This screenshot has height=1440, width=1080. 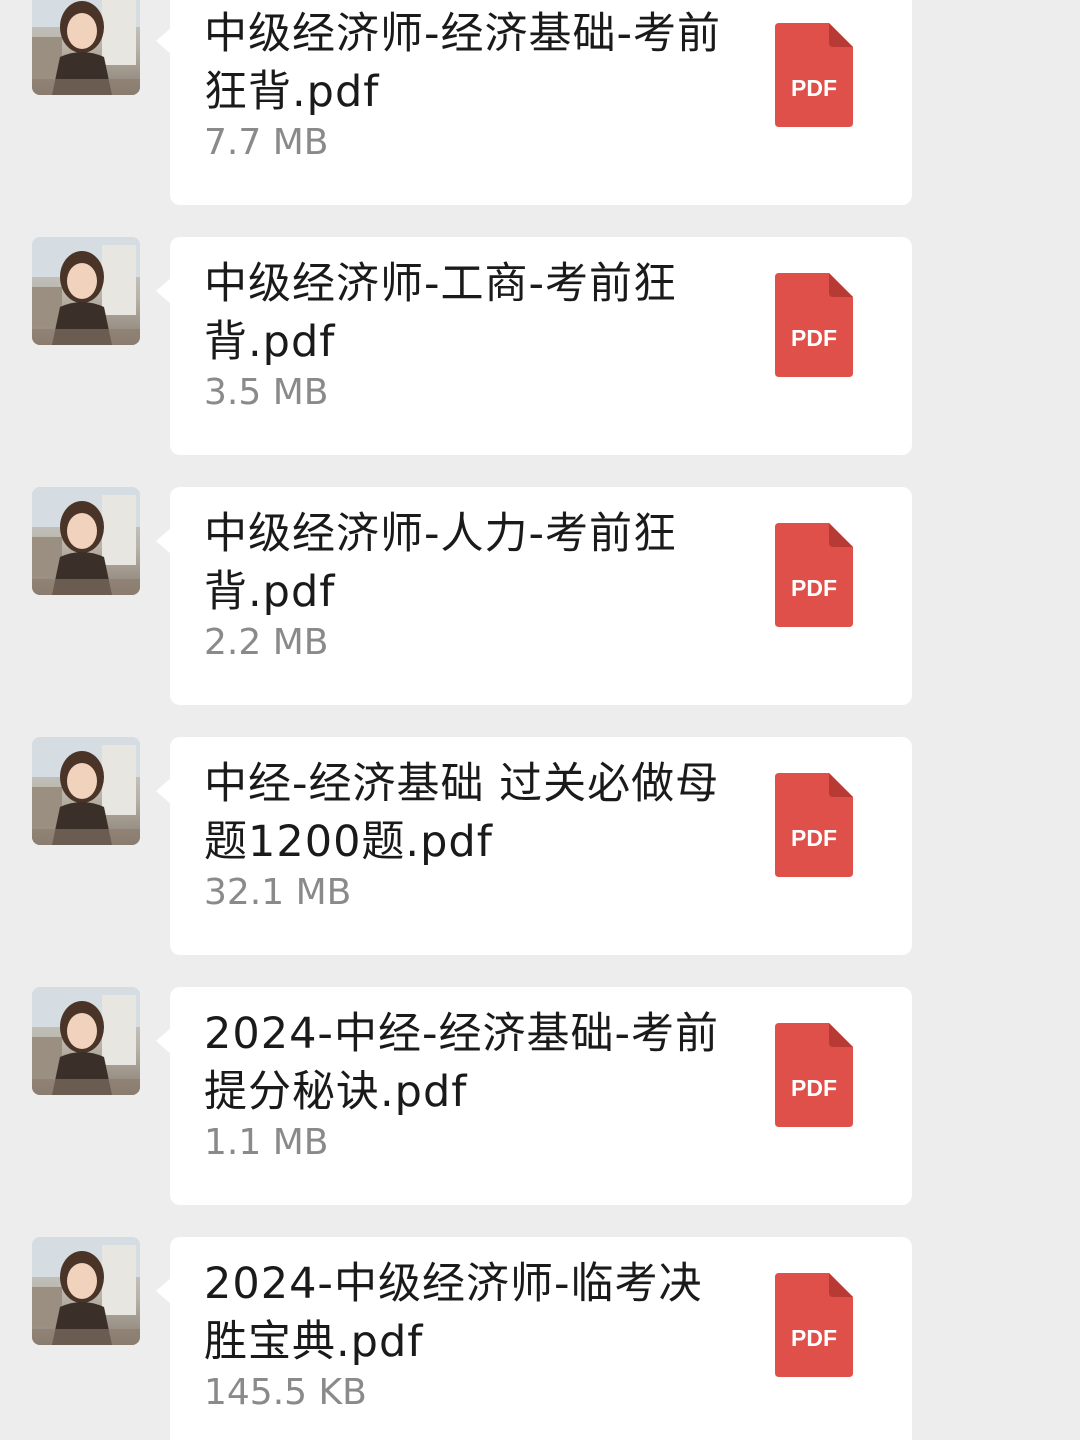 I want to click on file-message-bubble: 中经-经济基础 过关必做母题1200题.pdf 32.1 MB PDF, so click(x=534, y=846).